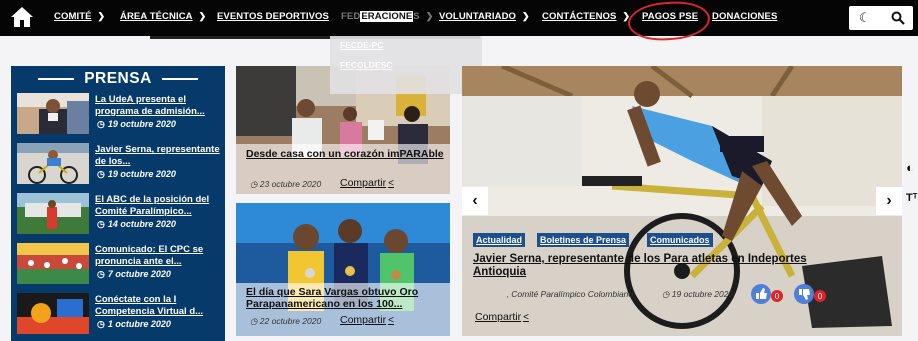 Image resolution: width=918 pixels, height=341 pixels. What do you see at coordinates (286, 321) in the screenshot?
I see `news-card-date: ◷ 22 octubre 2020` at bounding box center [286, 321].